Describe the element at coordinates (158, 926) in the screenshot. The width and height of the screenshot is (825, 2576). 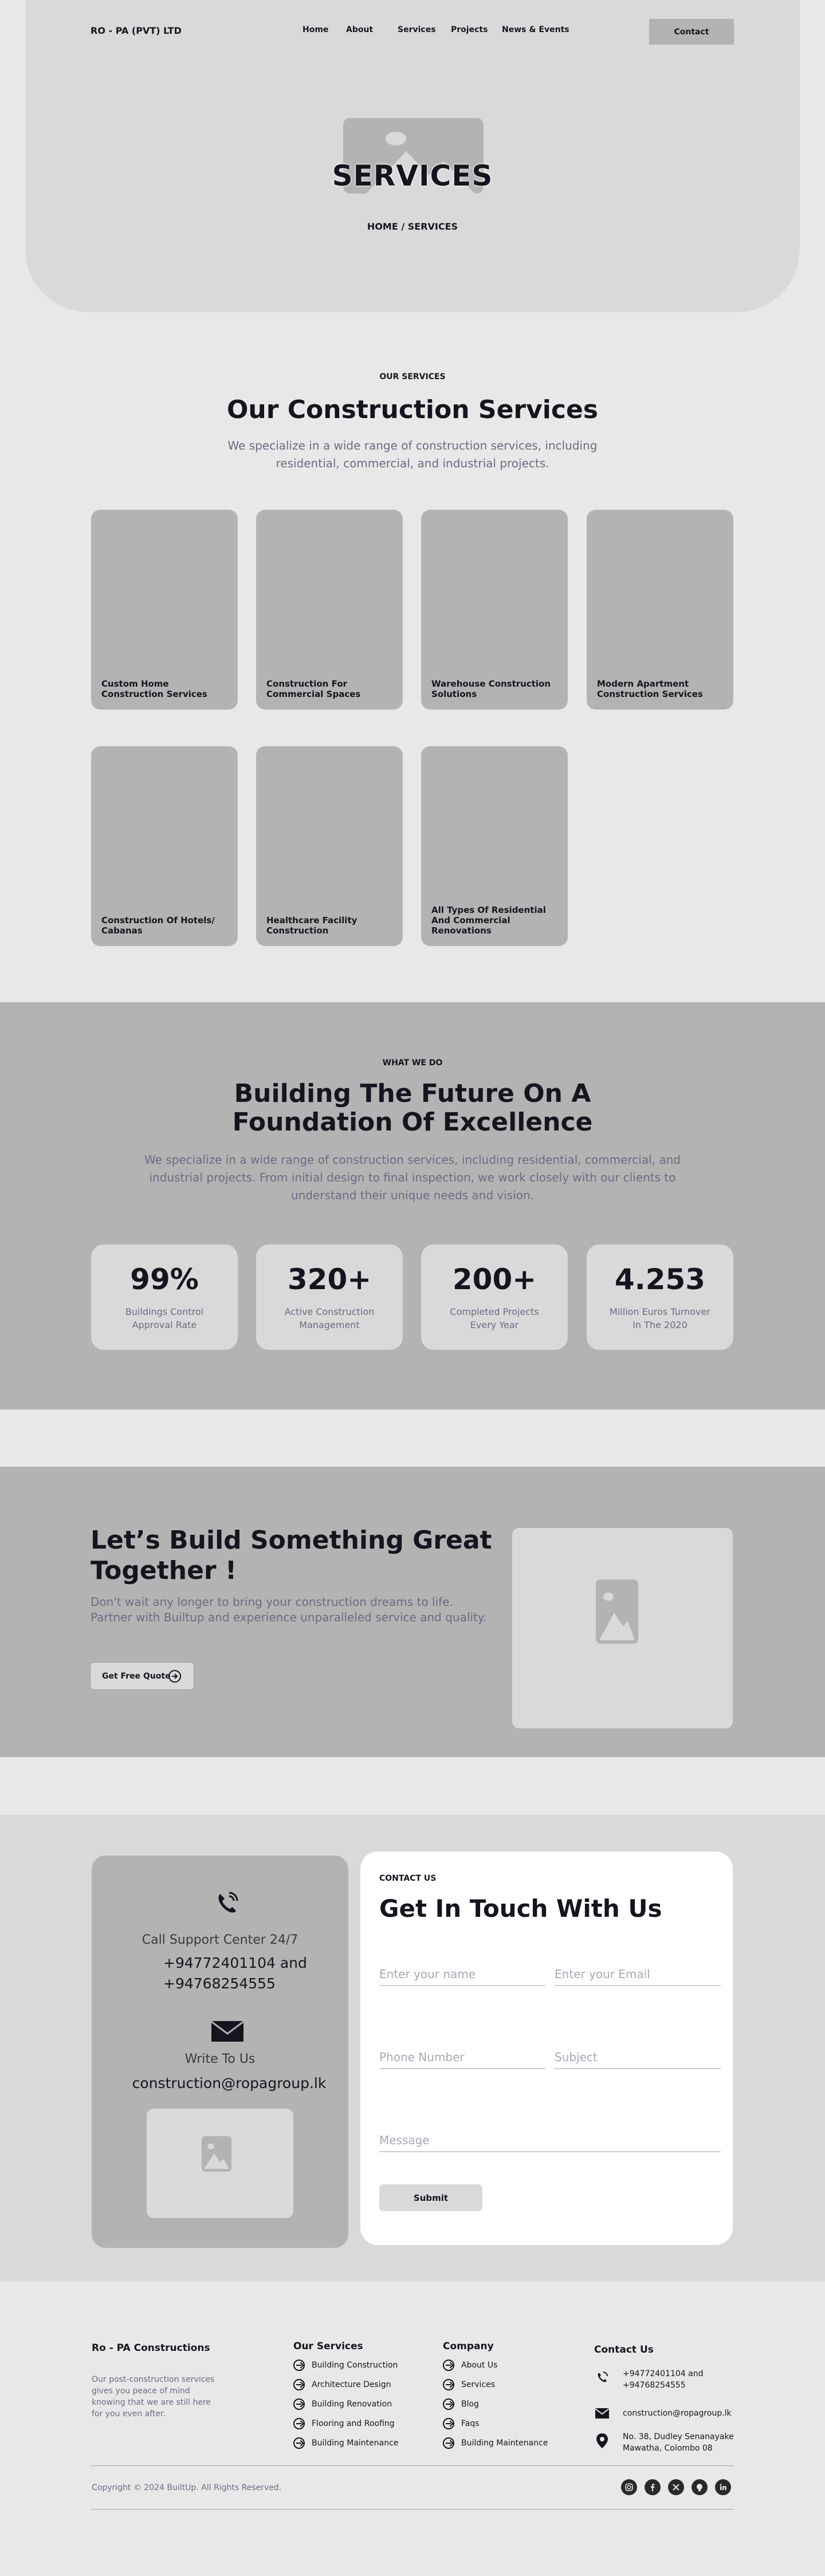
I see `service-card-title: Construction Of Hotels/ Cabanas` at that location.